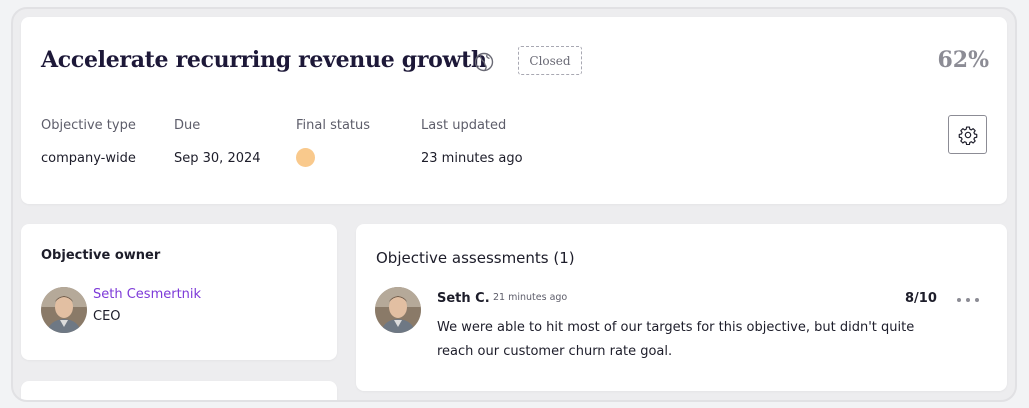  Describe the element at coordinates (472, 158) in the screenshot. I see `last-updated-value: 23 minutes ago` at that location.